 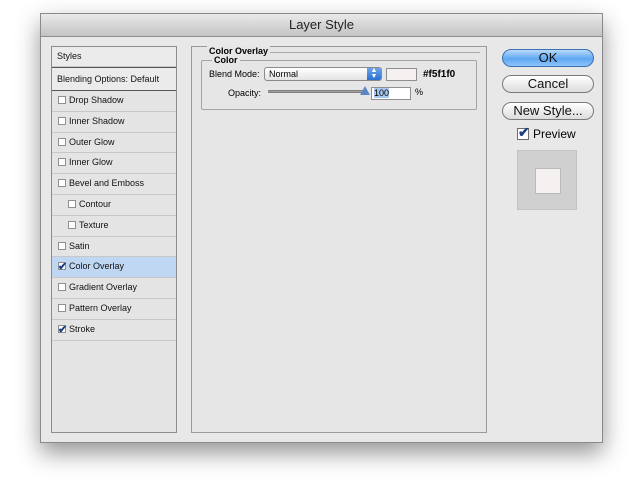 What do you see at coordinates (382, 93) in the screenshot?
I see `opacity-value: 100` at bounding box center [382, 93].